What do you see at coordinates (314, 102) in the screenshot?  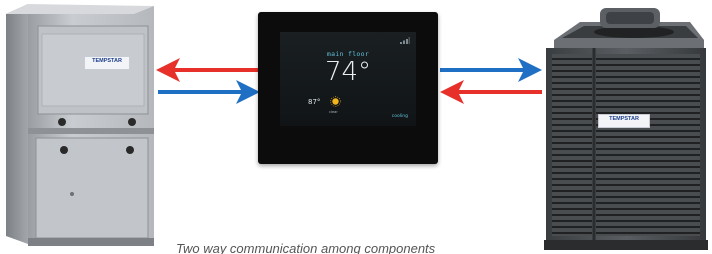 I see `outdoor-temperature: 87°` at bounding box center [314, 102].